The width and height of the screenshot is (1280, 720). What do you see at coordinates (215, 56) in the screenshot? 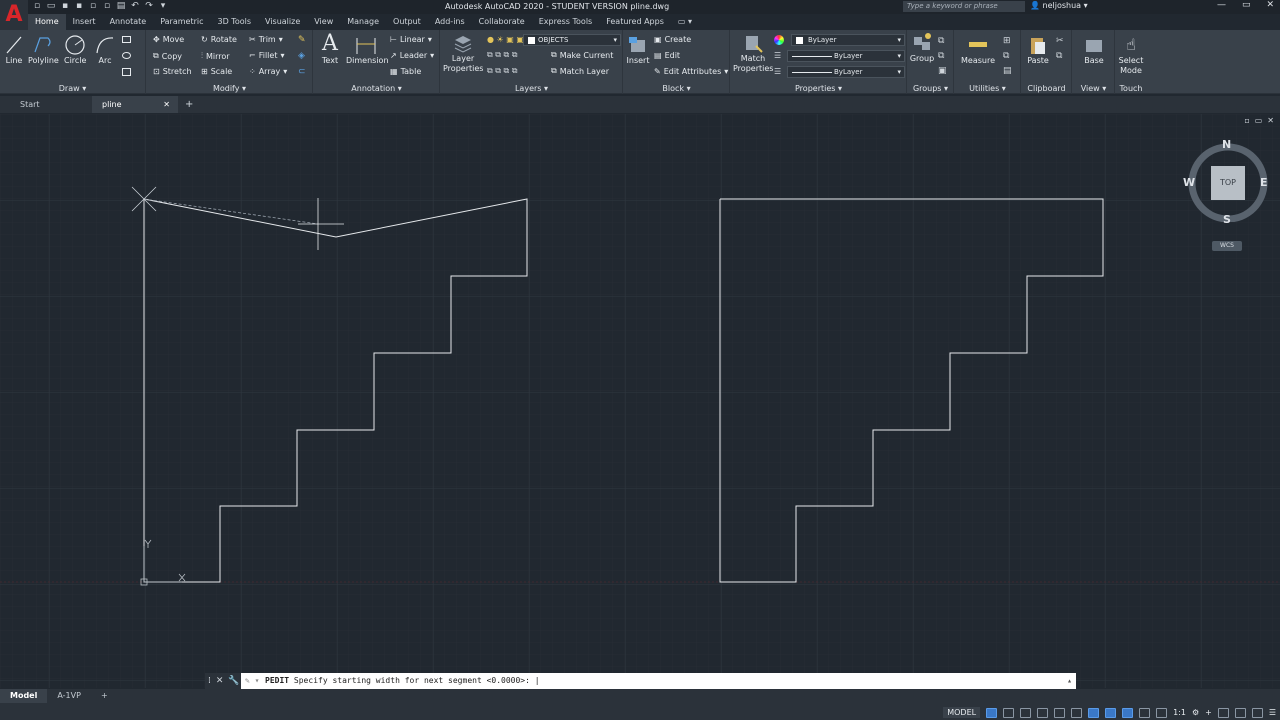
I see `mirror-button: ⫶ Mirror` at bounding box center [215, 56].